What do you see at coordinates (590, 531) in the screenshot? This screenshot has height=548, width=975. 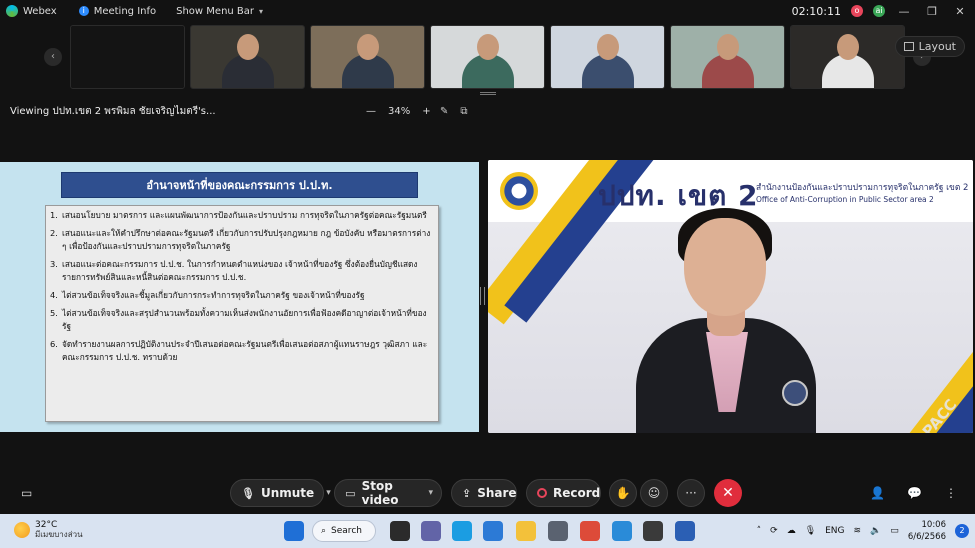 I see `chrome-icon` at bounding box center [590, 531].